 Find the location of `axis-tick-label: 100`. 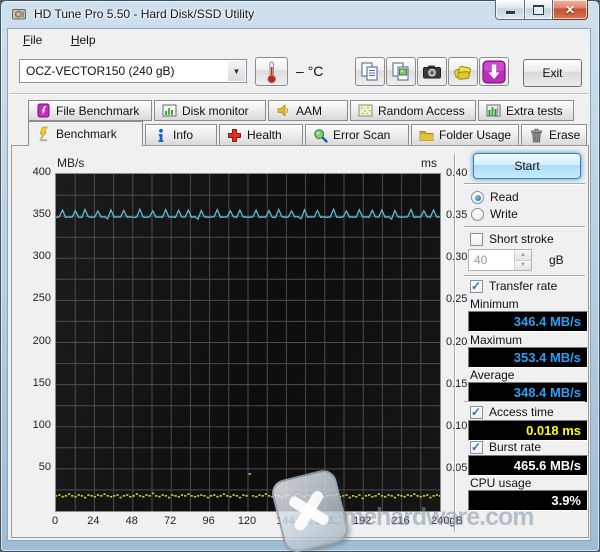

axis-tick-label: 100 is located at coordinates (41, 424).